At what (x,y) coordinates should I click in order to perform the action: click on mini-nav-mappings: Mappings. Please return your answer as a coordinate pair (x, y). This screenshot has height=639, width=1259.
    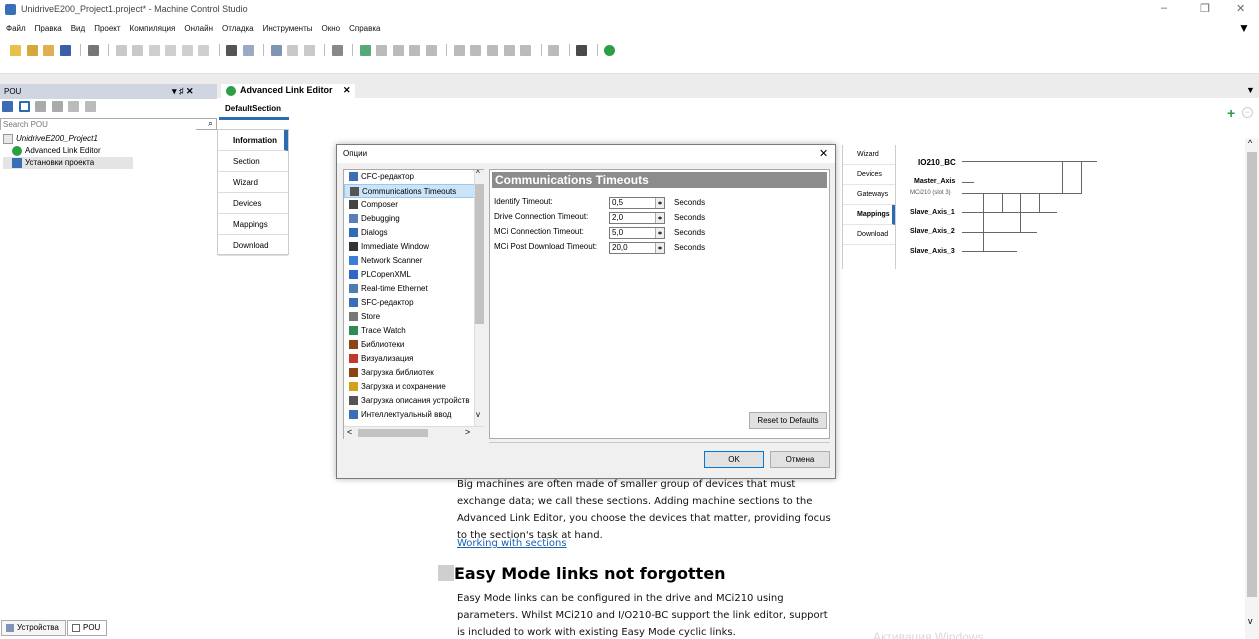
    Looking at the image, I should click on (869, 215).